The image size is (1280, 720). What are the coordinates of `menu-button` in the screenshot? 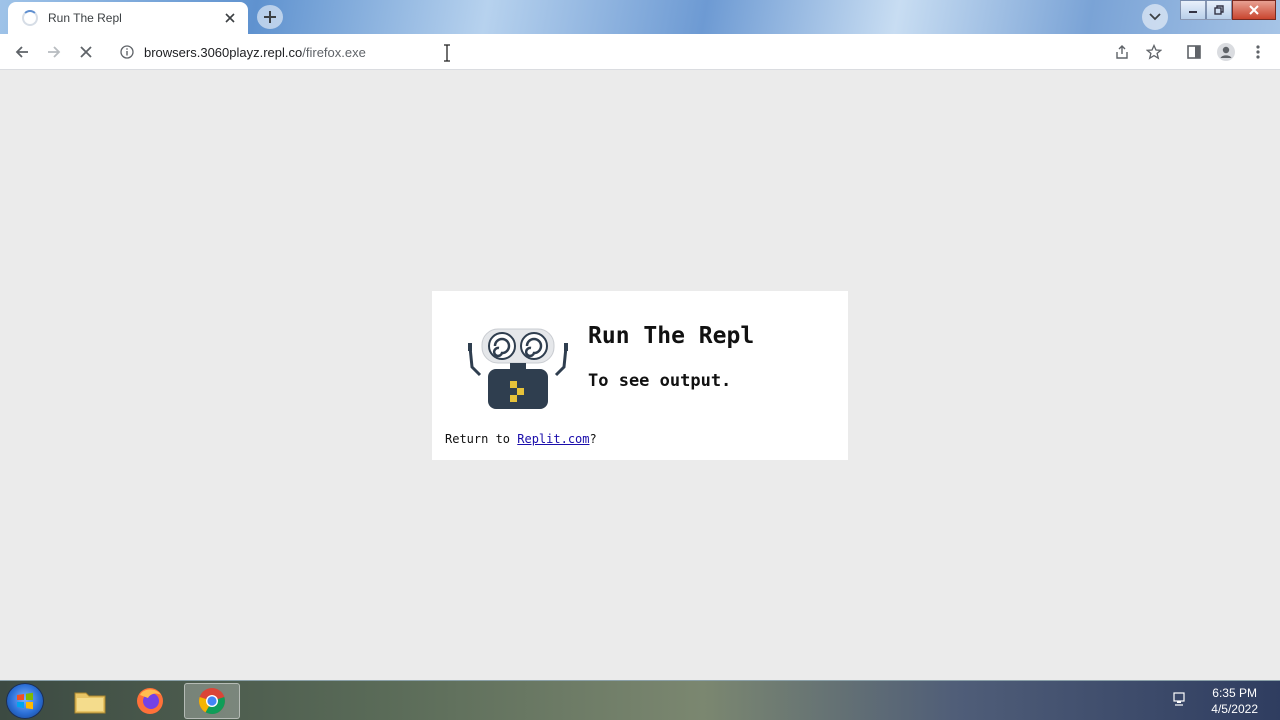 It's located at (1258, 52).